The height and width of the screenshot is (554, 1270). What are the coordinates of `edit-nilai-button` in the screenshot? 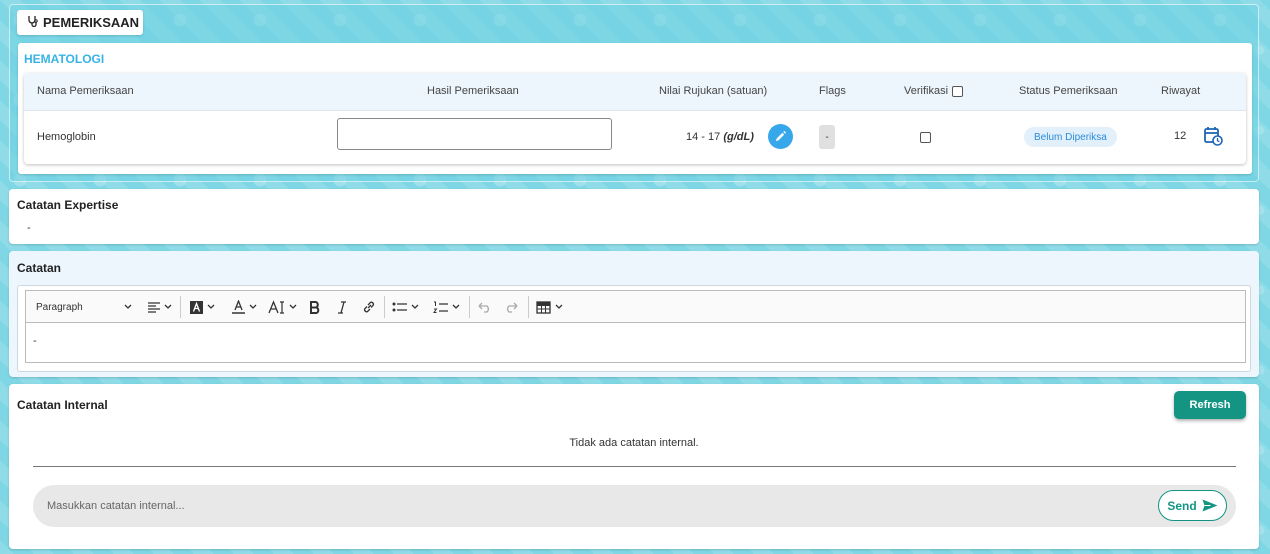 It's located at (780, 136).